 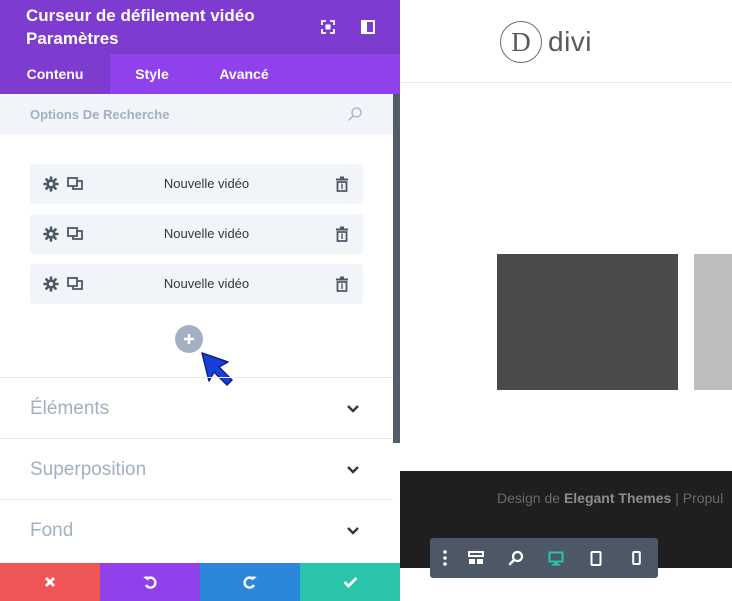 I want to click on undo-icon, so click(x=150, y=582).